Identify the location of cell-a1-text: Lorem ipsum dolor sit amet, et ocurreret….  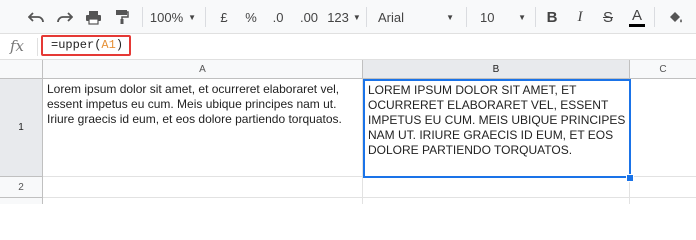
(194, 104).